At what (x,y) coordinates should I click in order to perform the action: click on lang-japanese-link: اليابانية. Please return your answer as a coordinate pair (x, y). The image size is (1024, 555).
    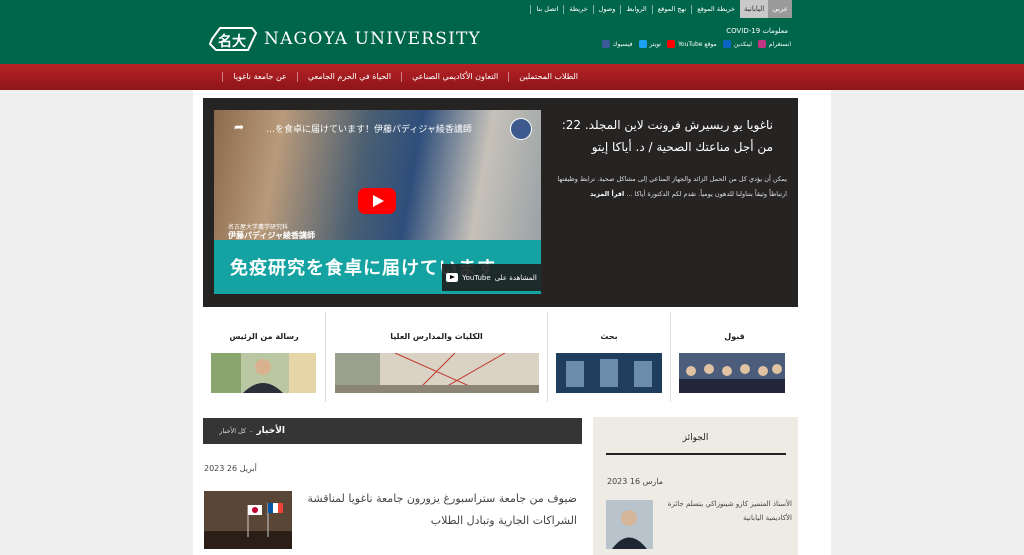
    Looking at the image, I should click on (754, 9).